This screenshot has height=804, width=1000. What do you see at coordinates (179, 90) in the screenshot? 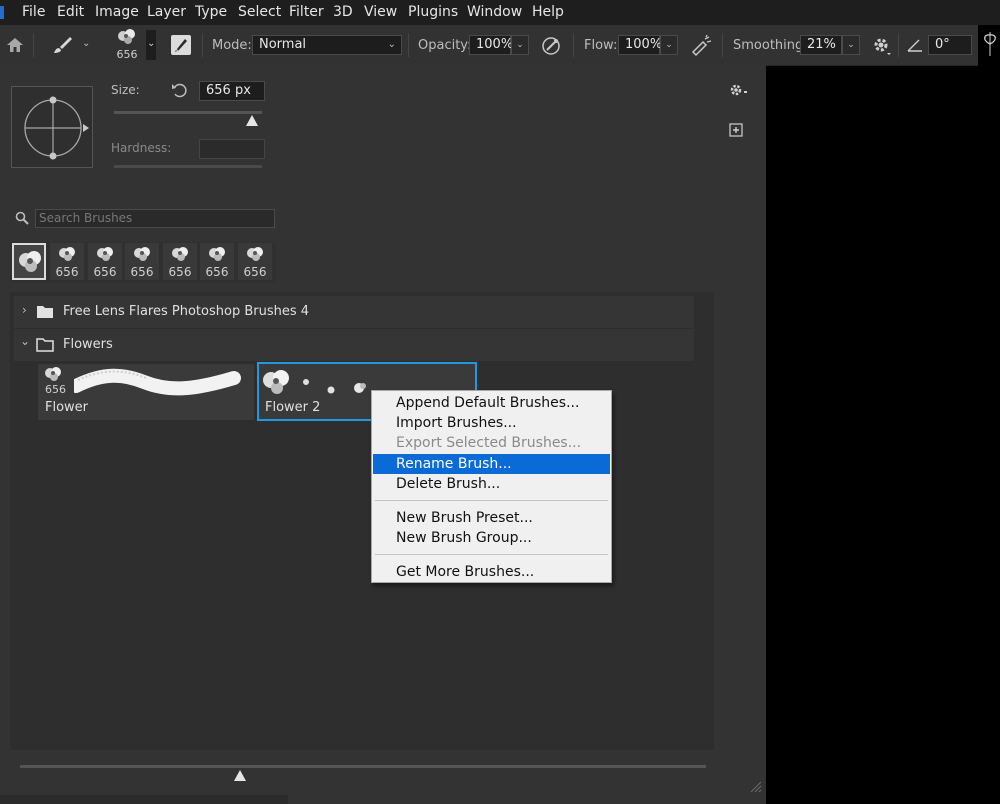
I see `reset-icon` at bounding box center [179, 90].